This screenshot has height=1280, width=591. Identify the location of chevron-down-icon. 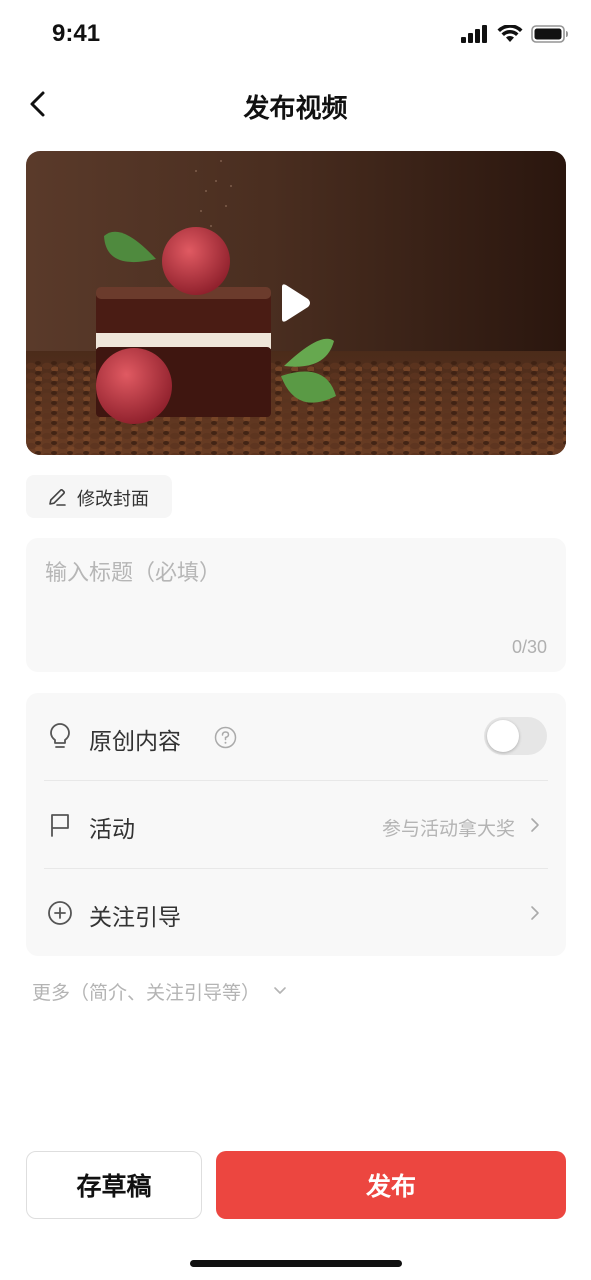
(280, 990).